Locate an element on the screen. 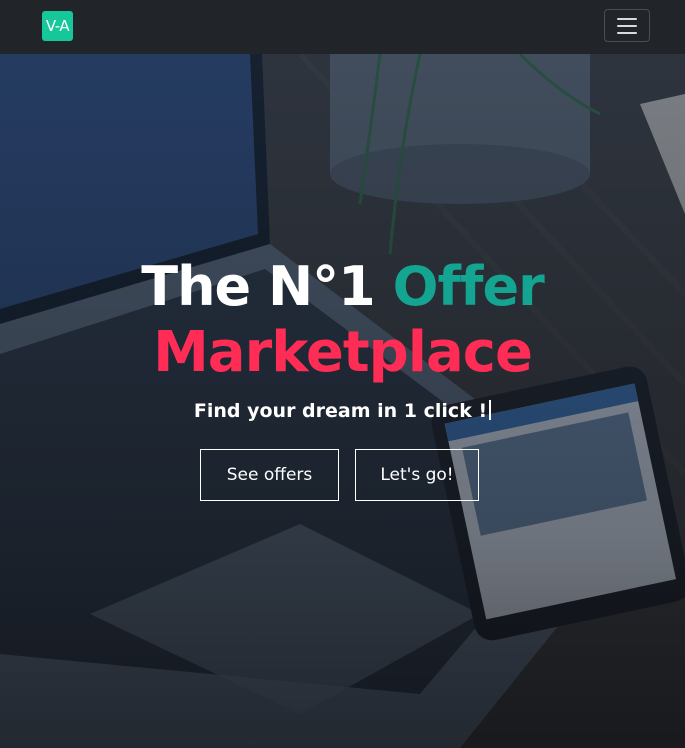  hero-title-line1: The N°1 Offer is located at coordinates (342, 287).